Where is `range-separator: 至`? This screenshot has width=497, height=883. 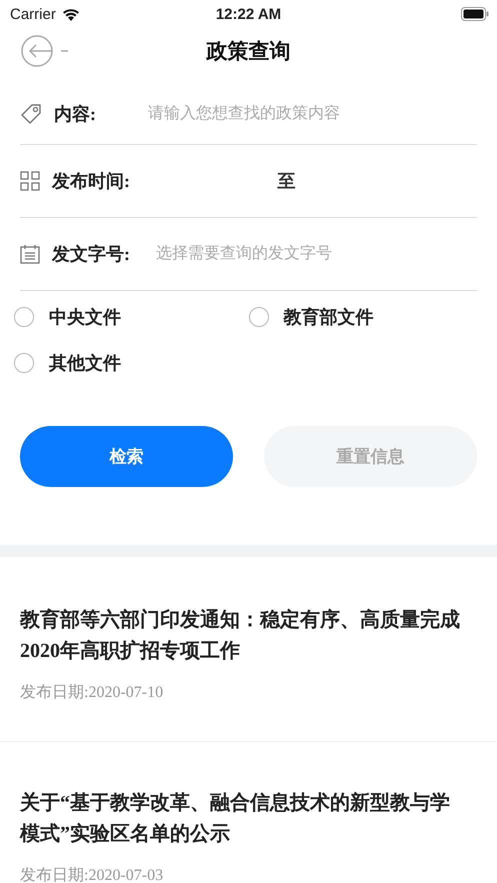 range-separator: 至 is located at coordinates (287, 181).